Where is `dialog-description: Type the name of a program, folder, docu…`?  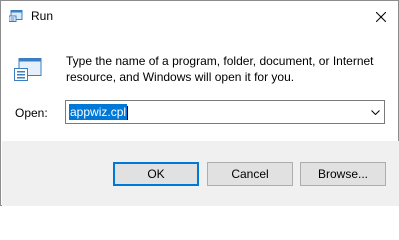 dialog-description: Type the name of a program, folder, docu… is located at coordinates (220, 69).